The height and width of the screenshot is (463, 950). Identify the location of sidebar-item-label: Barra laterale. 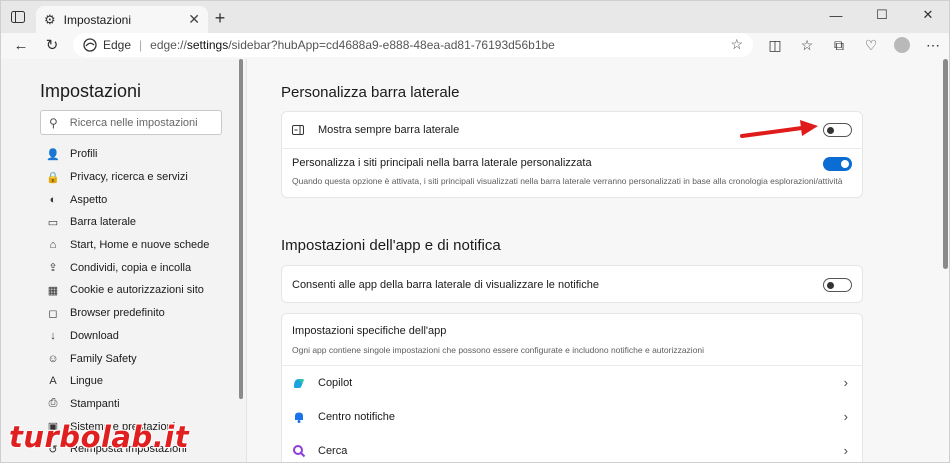
(103, 222).